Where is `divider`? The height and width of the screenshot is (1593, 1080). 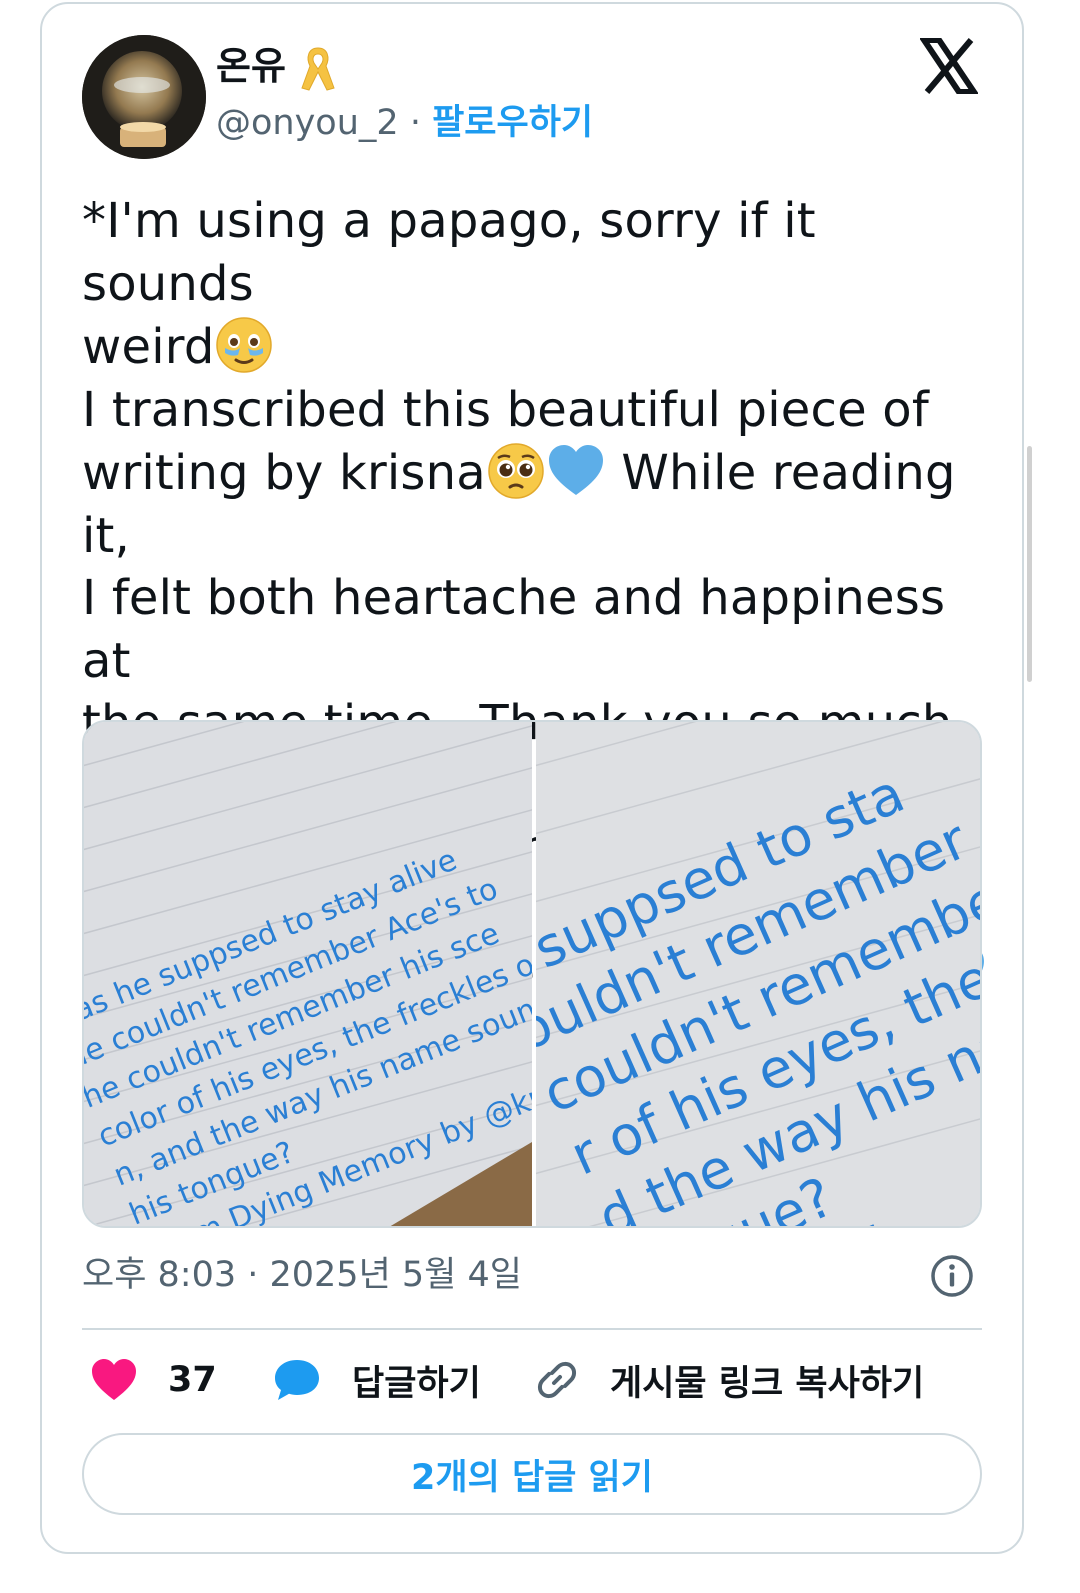 divider is located at coordinates (532, 1329).